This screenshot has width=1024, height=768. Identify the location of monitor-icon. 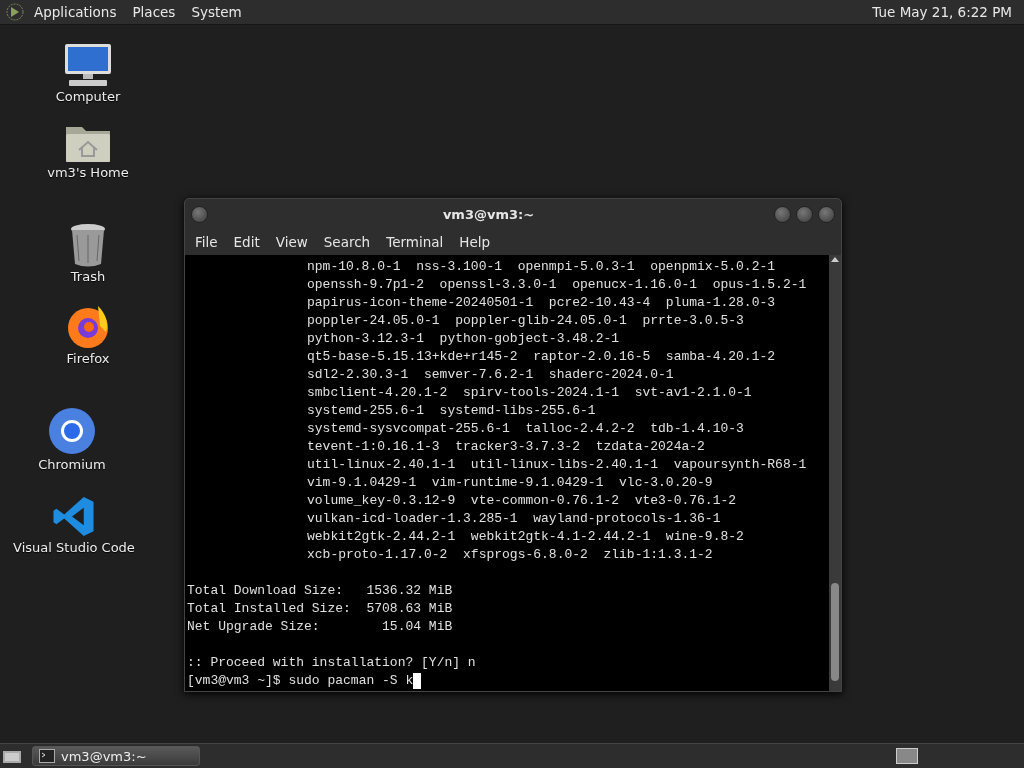
(88, 65).